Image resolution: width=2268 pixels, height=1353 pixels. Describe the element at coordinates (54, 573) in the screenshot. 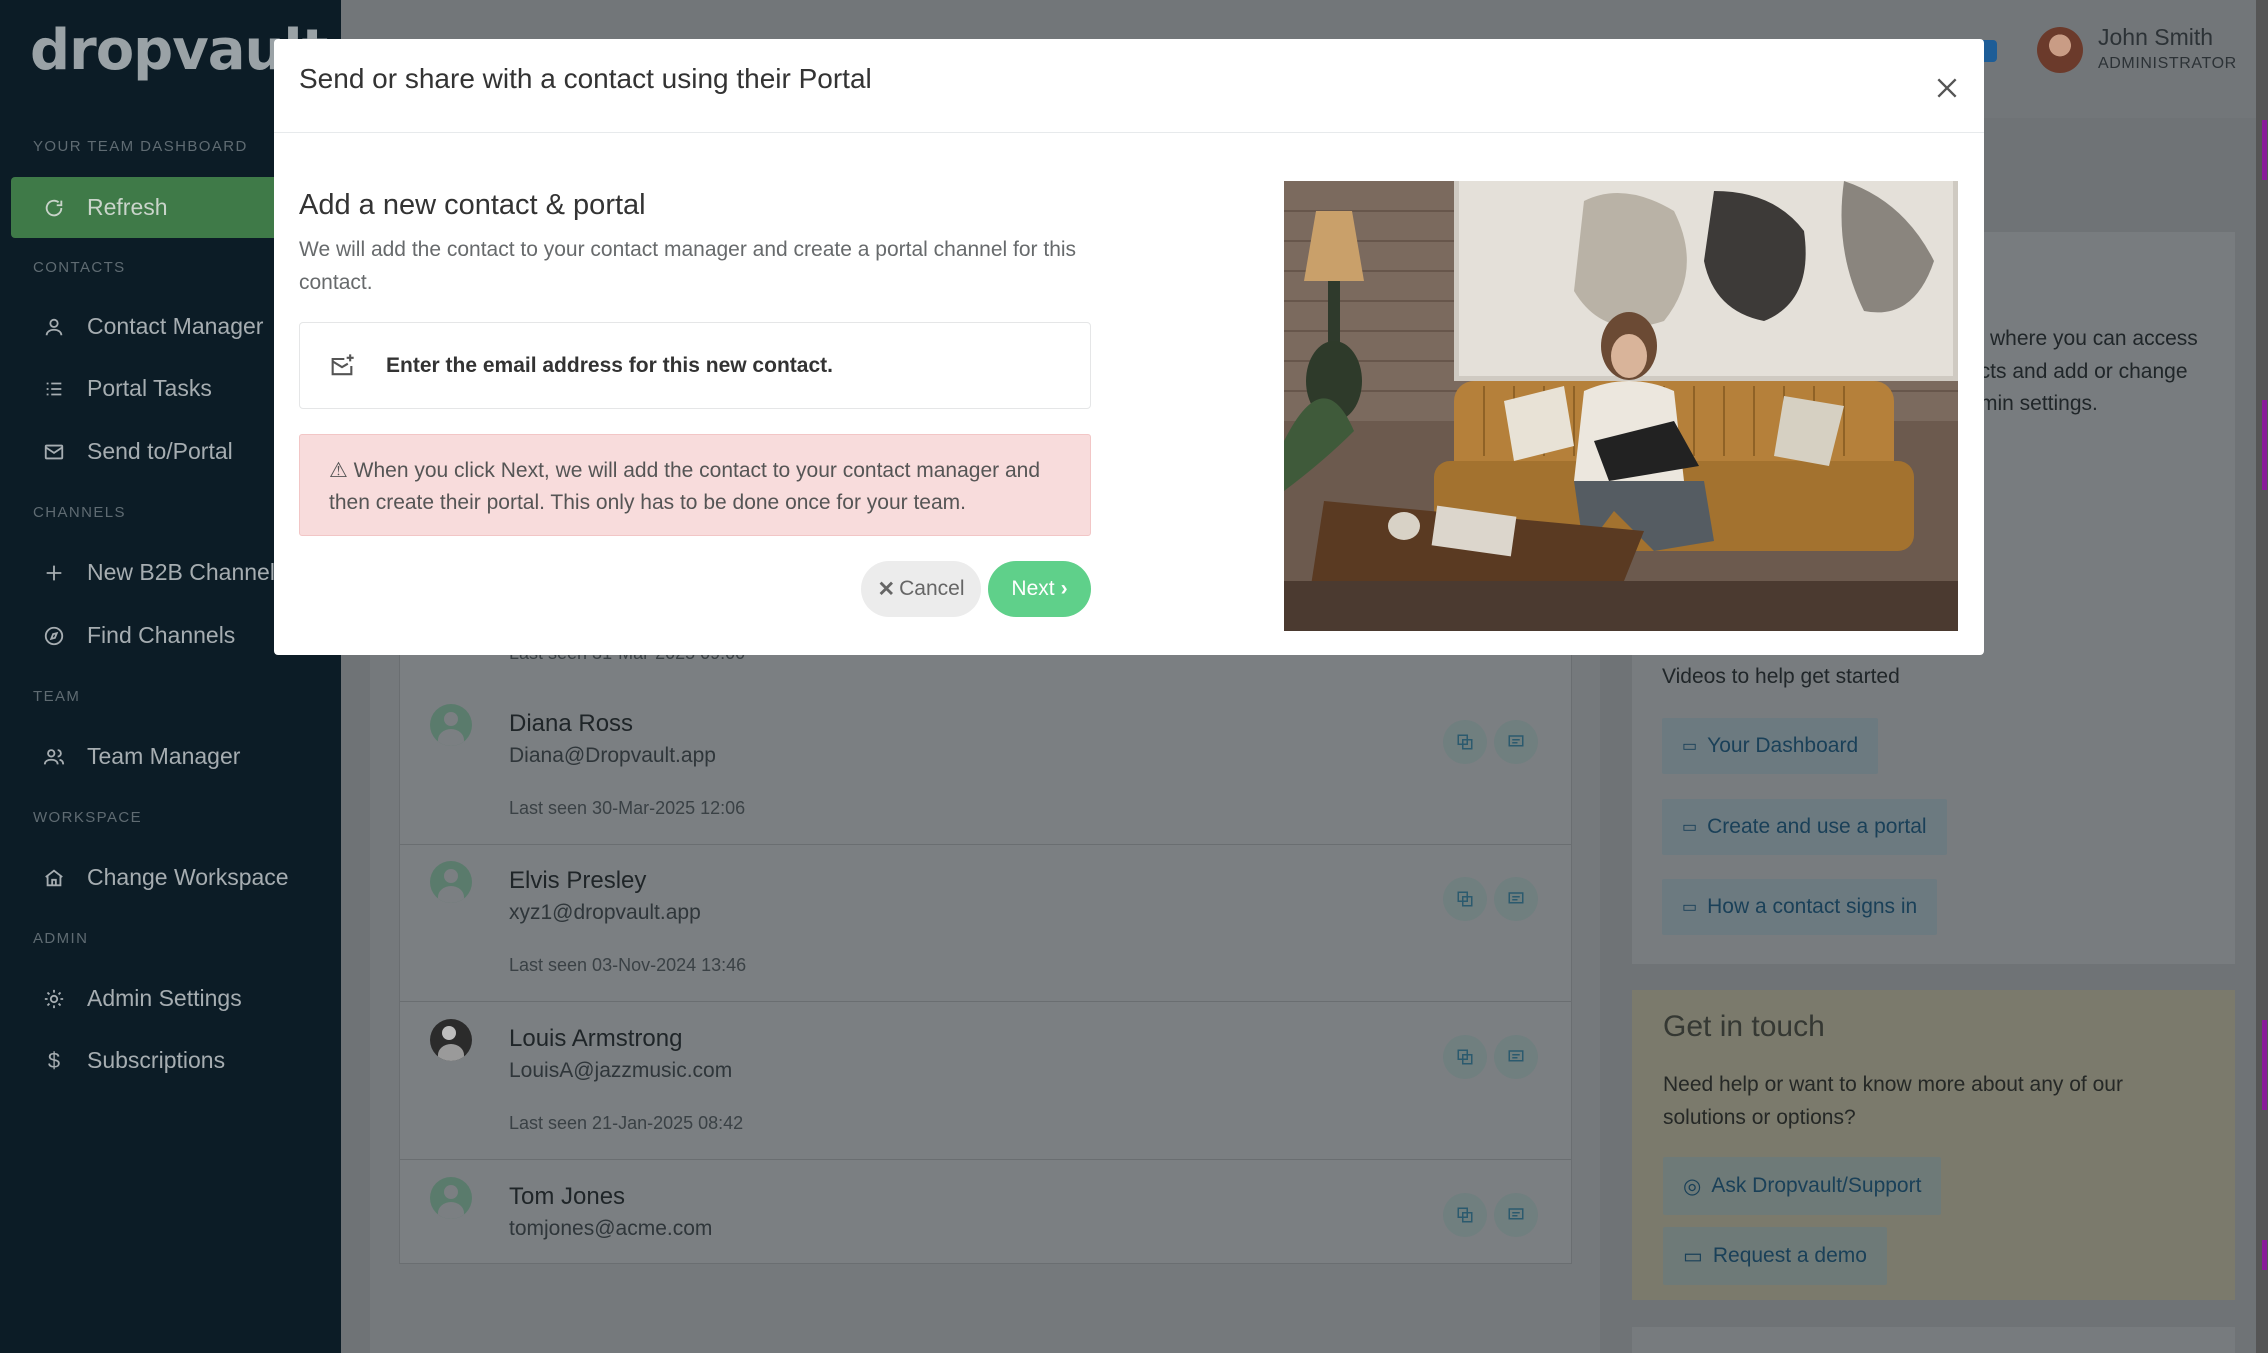

I see `plus-icon` at that location.